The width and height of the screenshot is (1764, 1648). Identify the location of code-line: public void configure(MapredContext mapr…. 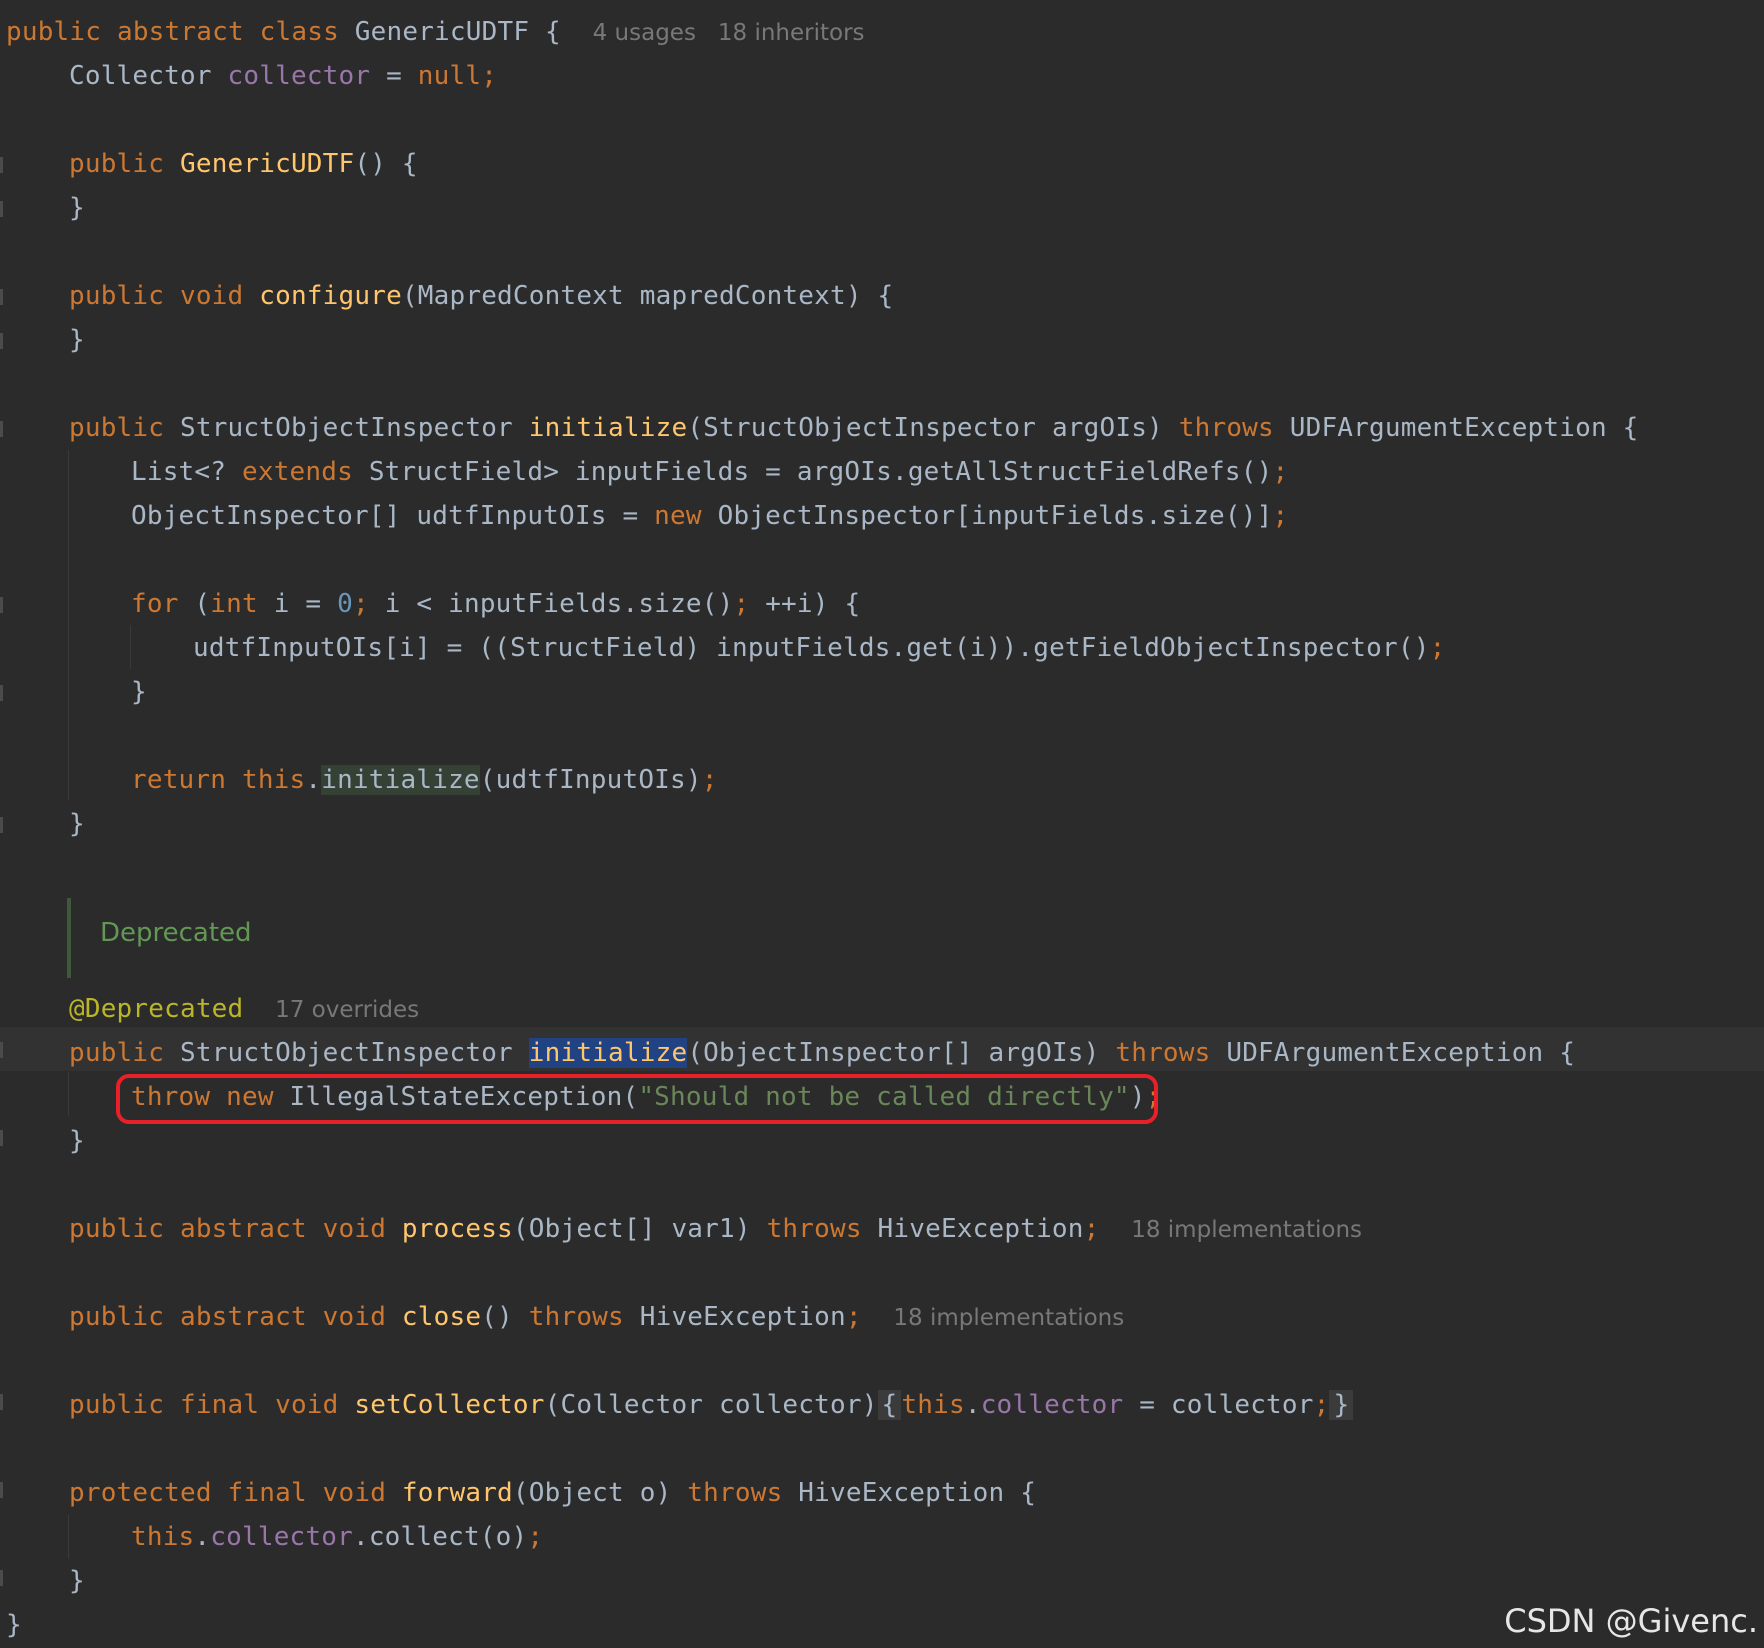
(481, 296).